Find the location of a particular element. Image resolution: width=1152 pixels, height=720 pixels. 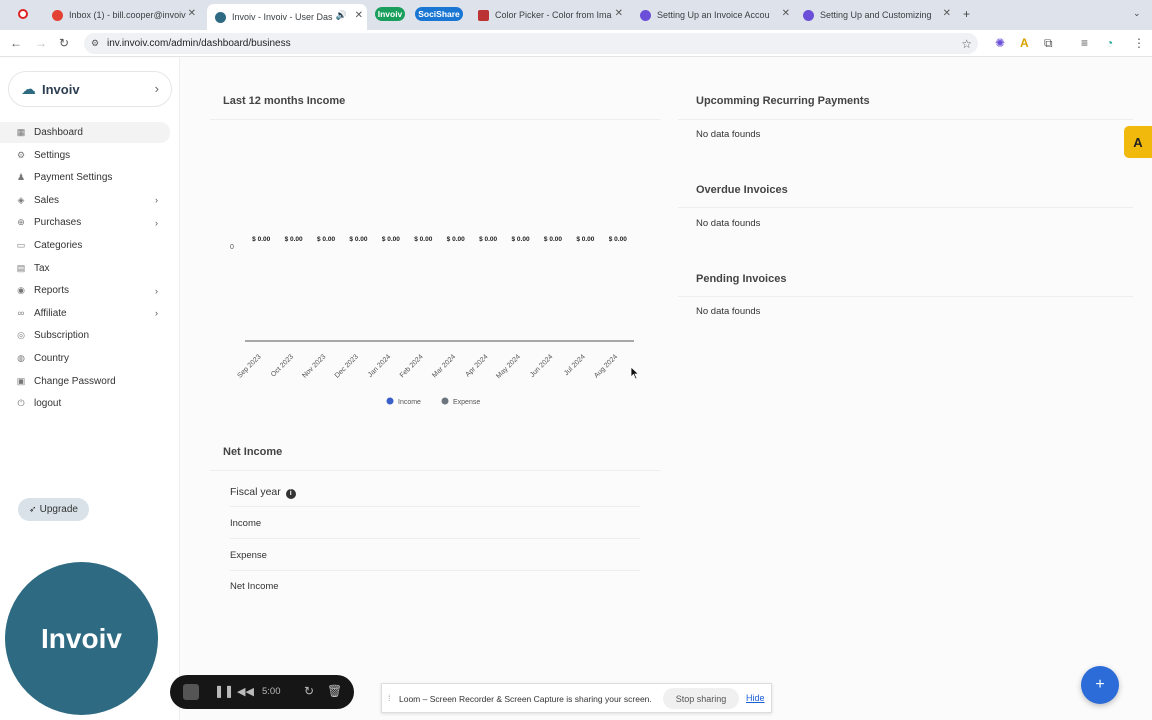

sidebar-item-sales: ◈ Sales › is located at coordinates (85, 200).